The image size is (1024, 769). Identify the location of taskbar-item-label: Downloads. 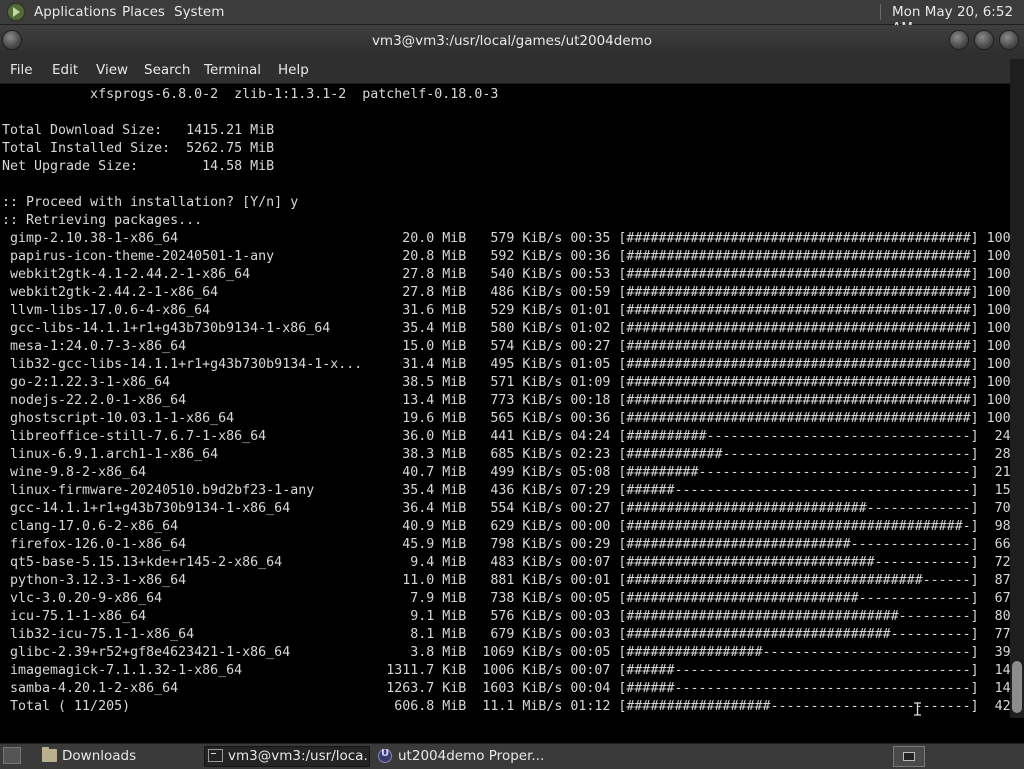
(99, 756).